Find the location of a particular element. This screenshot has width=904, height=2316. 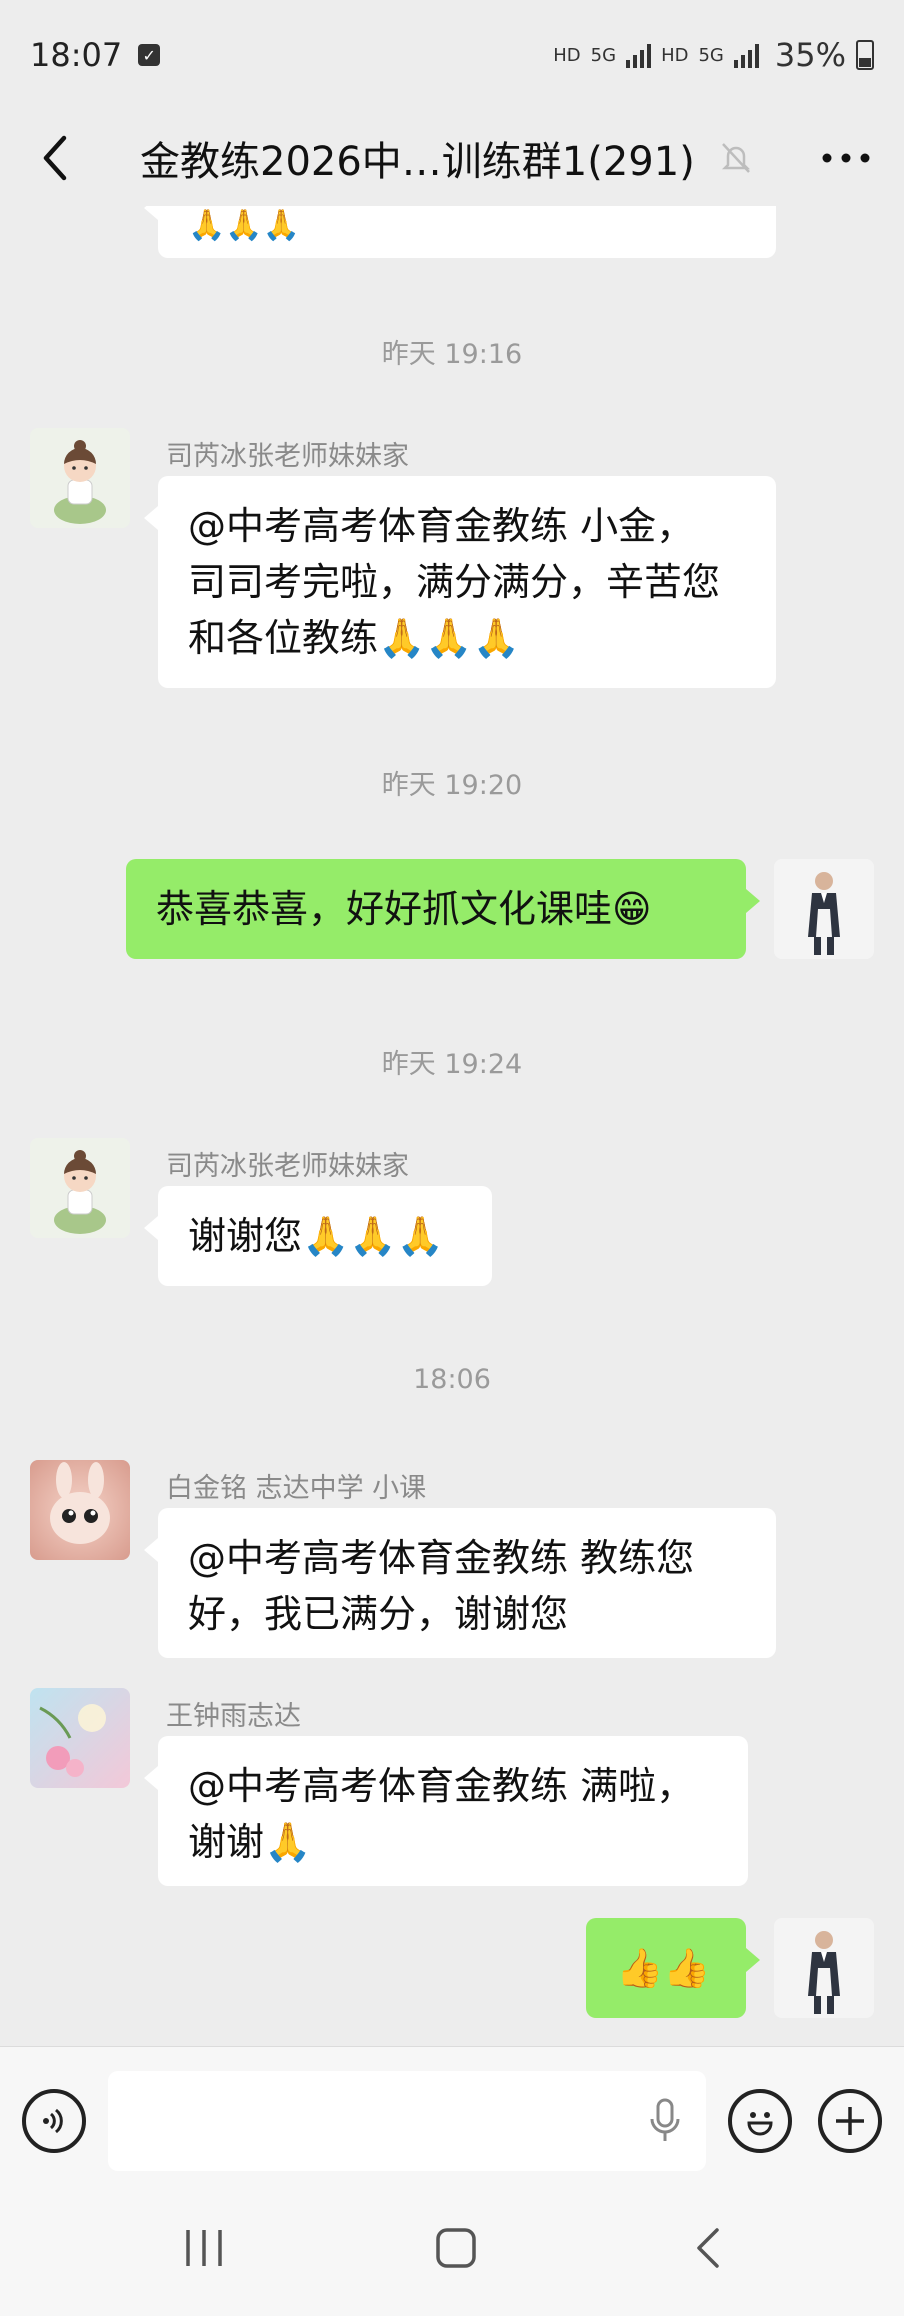

message-text: @中考高考体育金教练 满啦， is located at coordinates (441, 1786).